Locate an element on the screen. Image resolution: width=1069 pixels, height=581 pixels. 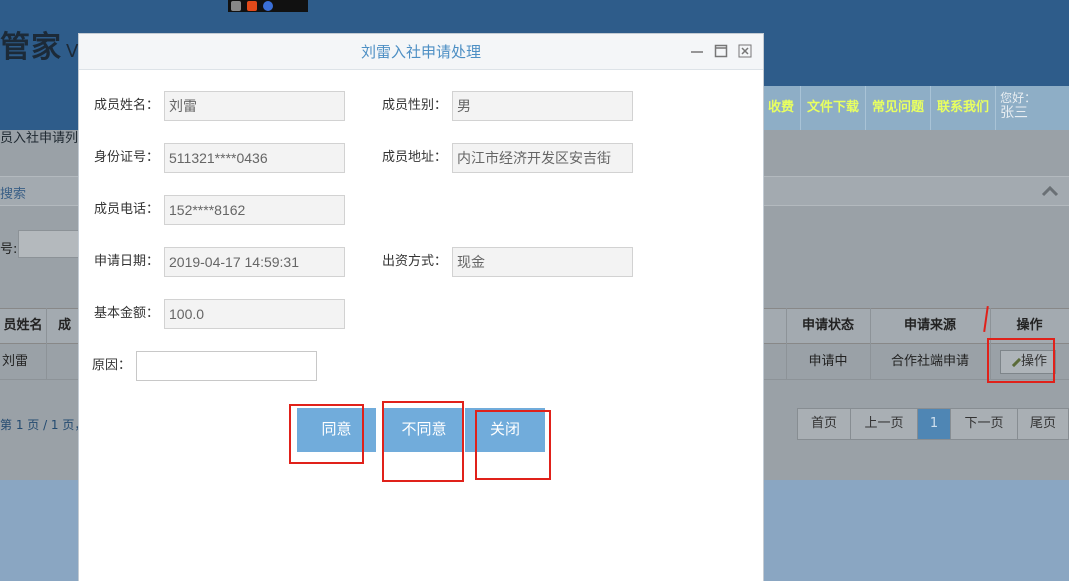
reason-label: 原因： is located at coordinates (111, 365).